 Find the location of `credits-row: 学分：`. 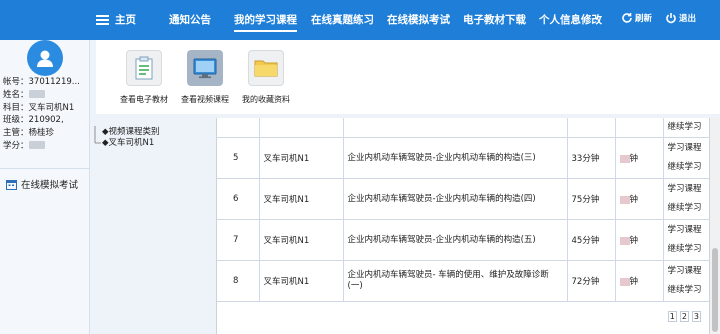

credits-row: 学分： is located at coordinates (46, 146).